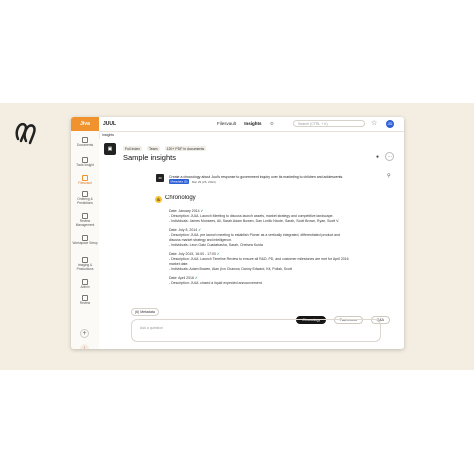 The image size is (474, 474). What do you see at coordinates (251, 135) in the screenshot?
I see `subnav-bar: Insights` at bounding box center [251, 135].